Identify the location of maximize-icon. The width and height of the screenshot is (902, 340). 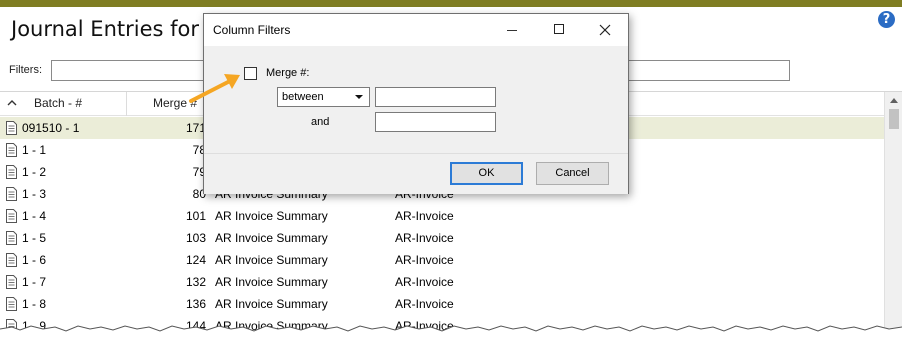
(559, 29).